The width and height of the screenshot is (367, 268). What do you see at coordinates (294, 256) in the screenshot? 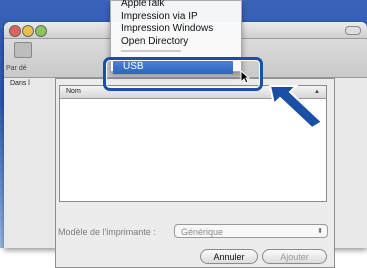
I see `add-button: Ajouter` at bounding box center [294, 256].